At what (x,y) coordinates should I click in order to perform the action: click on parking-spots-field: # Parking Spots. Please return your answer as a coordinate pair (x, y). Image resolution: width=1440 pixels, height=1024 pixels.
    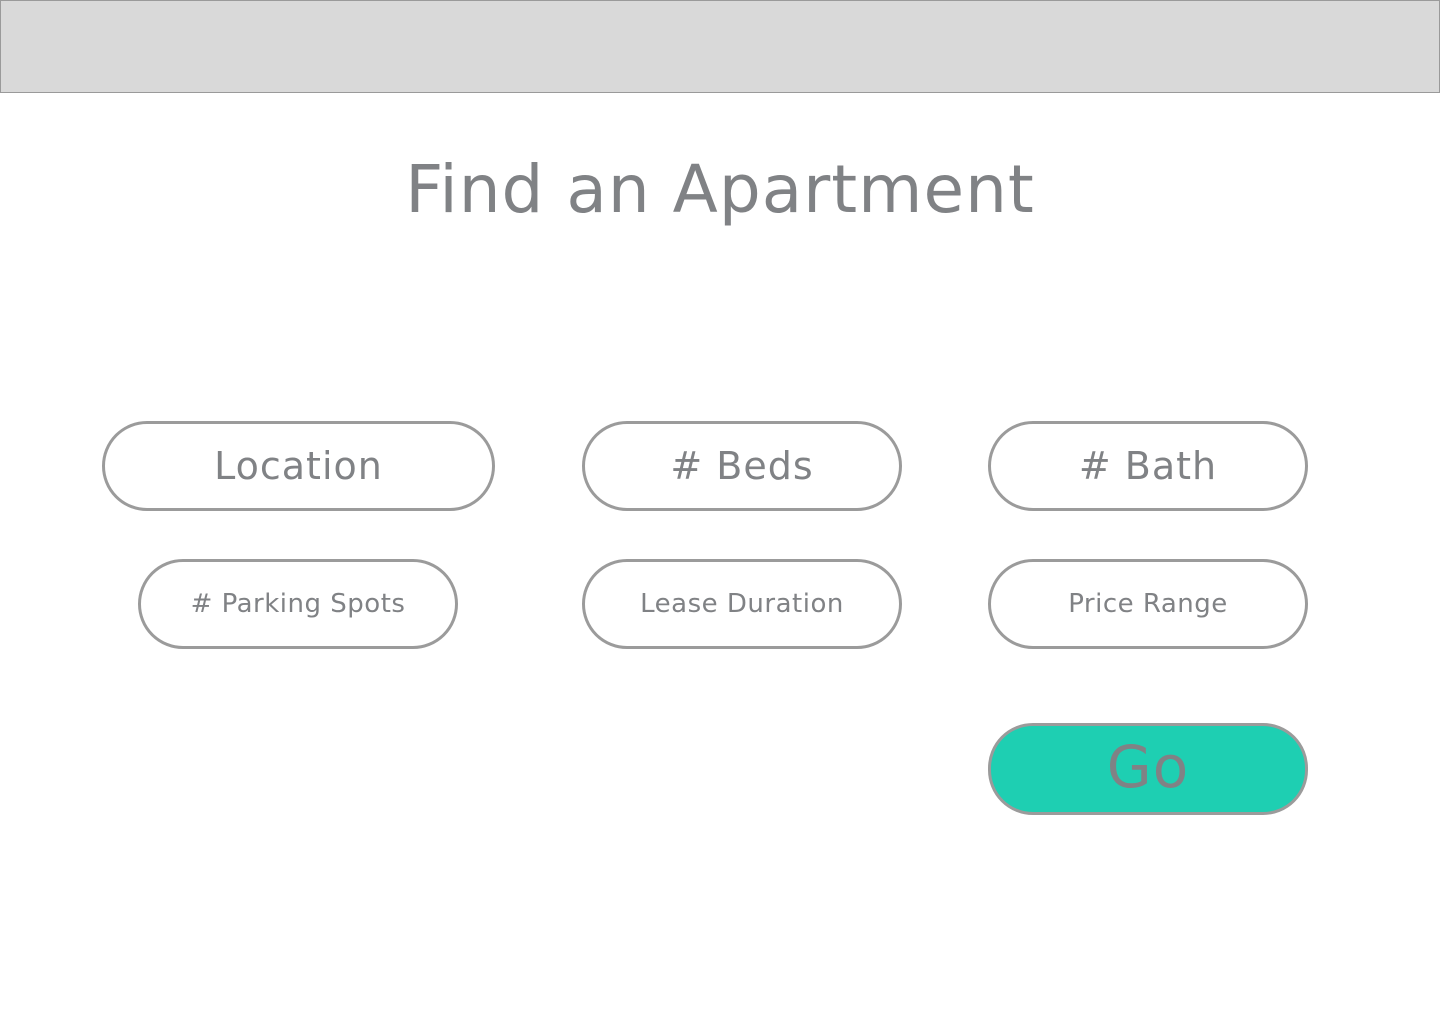
    Looking at the image, I should click on (298, 604).